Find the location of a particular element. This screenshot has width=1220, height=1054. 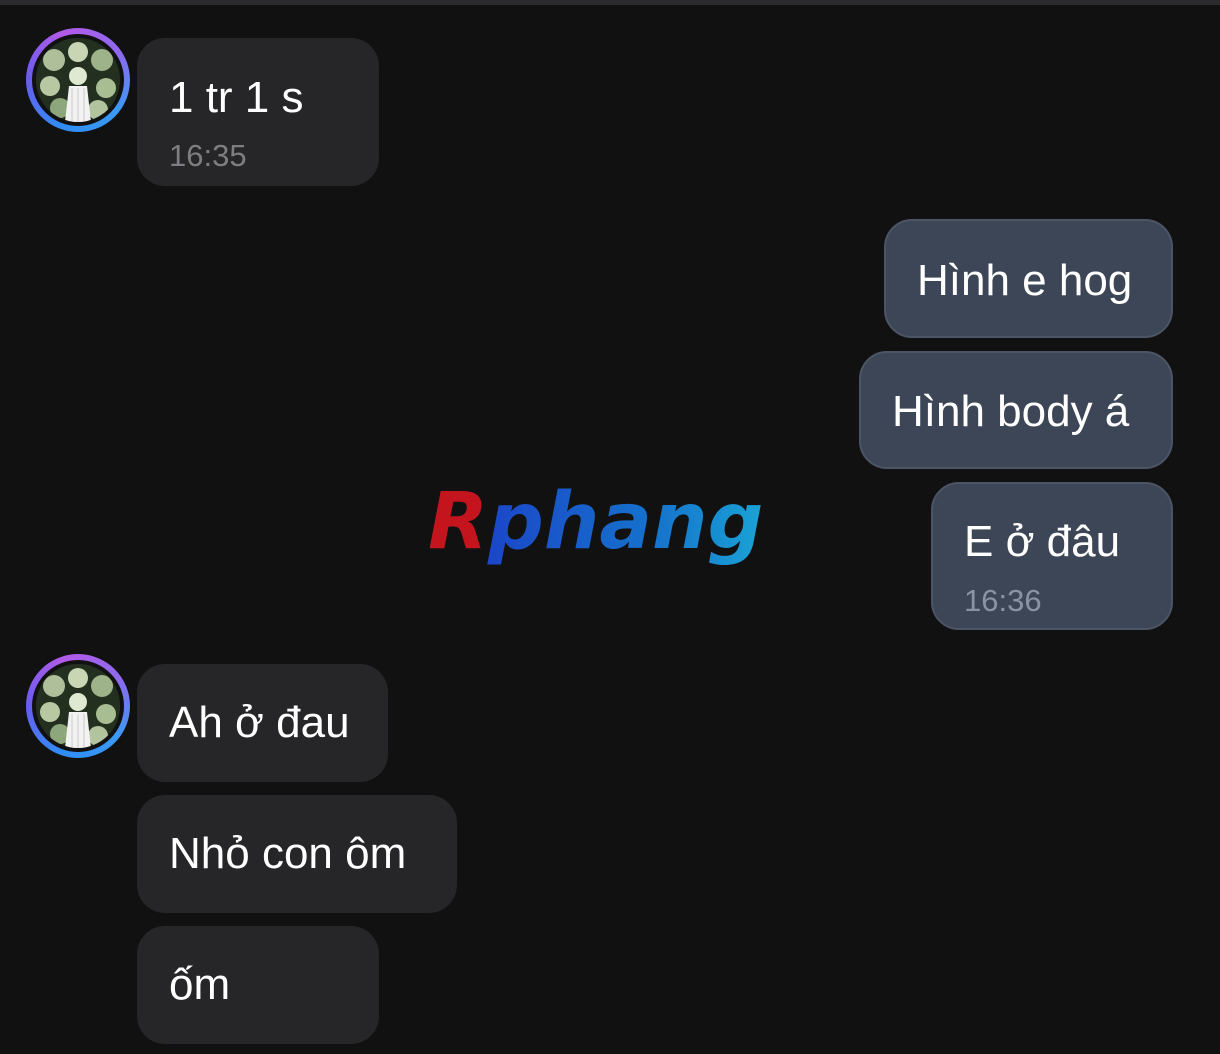

watermark-logo: R phang is located at coordinates (595, 522).